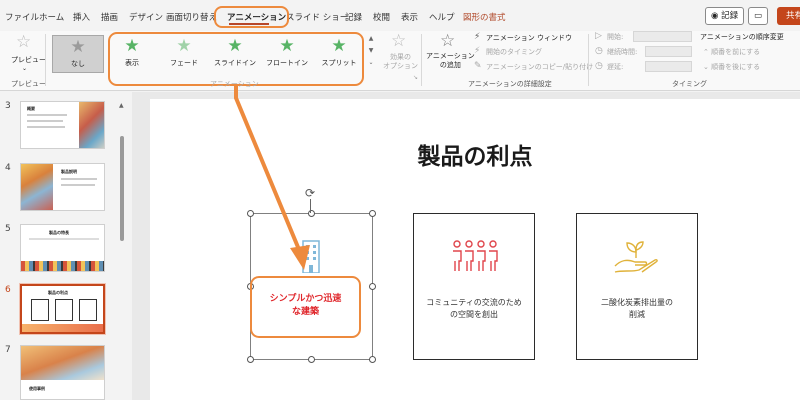 This screenshot has height=400, width=800. What do you see at coordinates (317, 17) in the screenshot?
I see `tab-slideshow: スライド ショー` at bounding box center [317, 17].